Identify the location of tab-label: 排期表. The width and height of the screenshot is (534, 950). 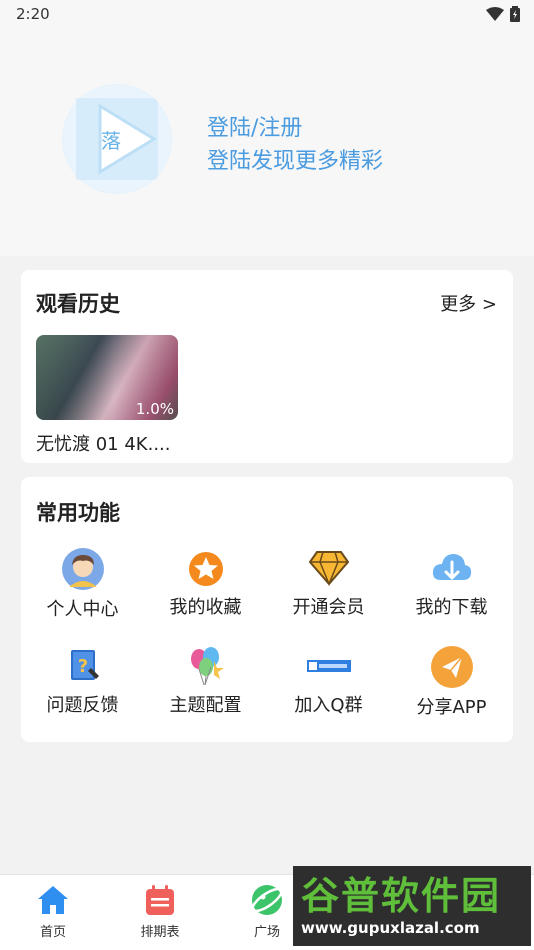
(160, 932).